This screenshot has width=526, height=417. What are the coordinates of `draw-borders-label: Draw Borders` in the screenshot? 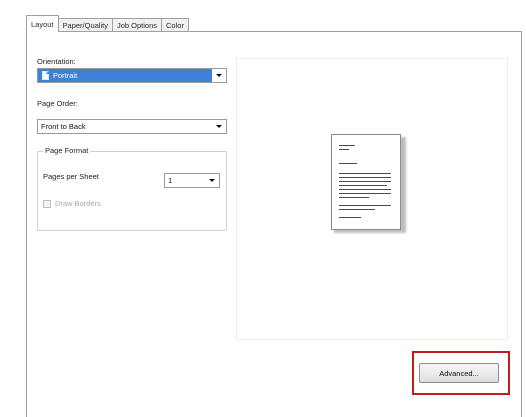 It's located at (78, 203).